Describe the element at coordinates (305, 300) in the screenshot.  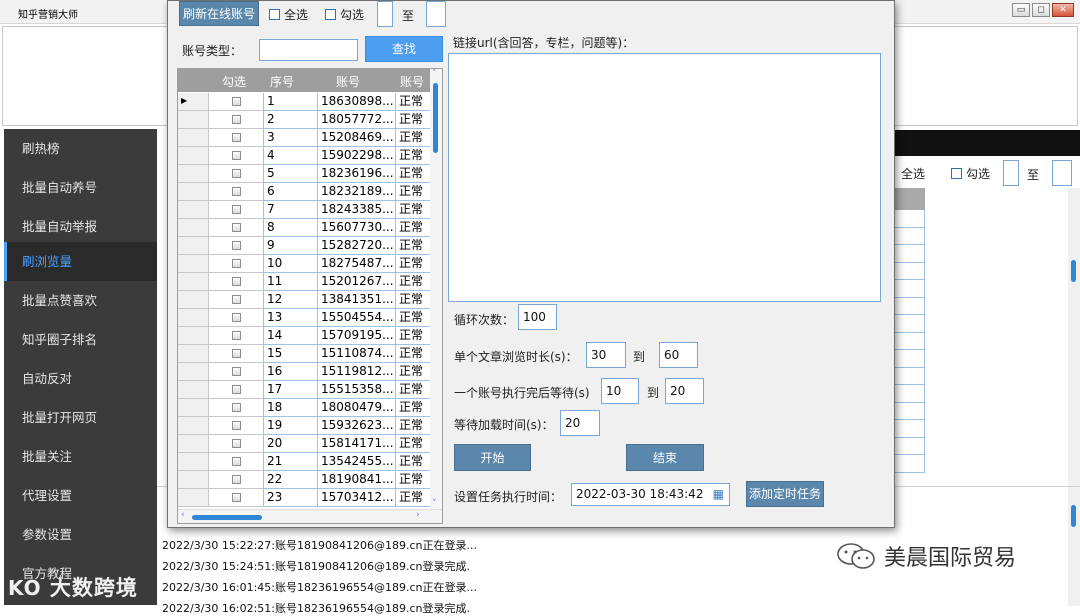
I see `table-row: 12 13841351... 正常` at that location.